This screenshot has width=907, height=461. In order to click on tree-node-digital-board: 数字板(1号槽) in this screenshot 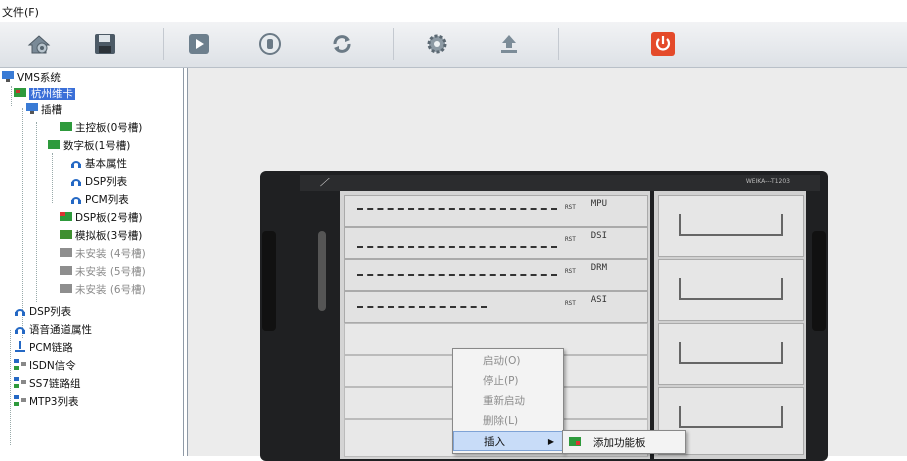, I will do `click(89, 146)`.